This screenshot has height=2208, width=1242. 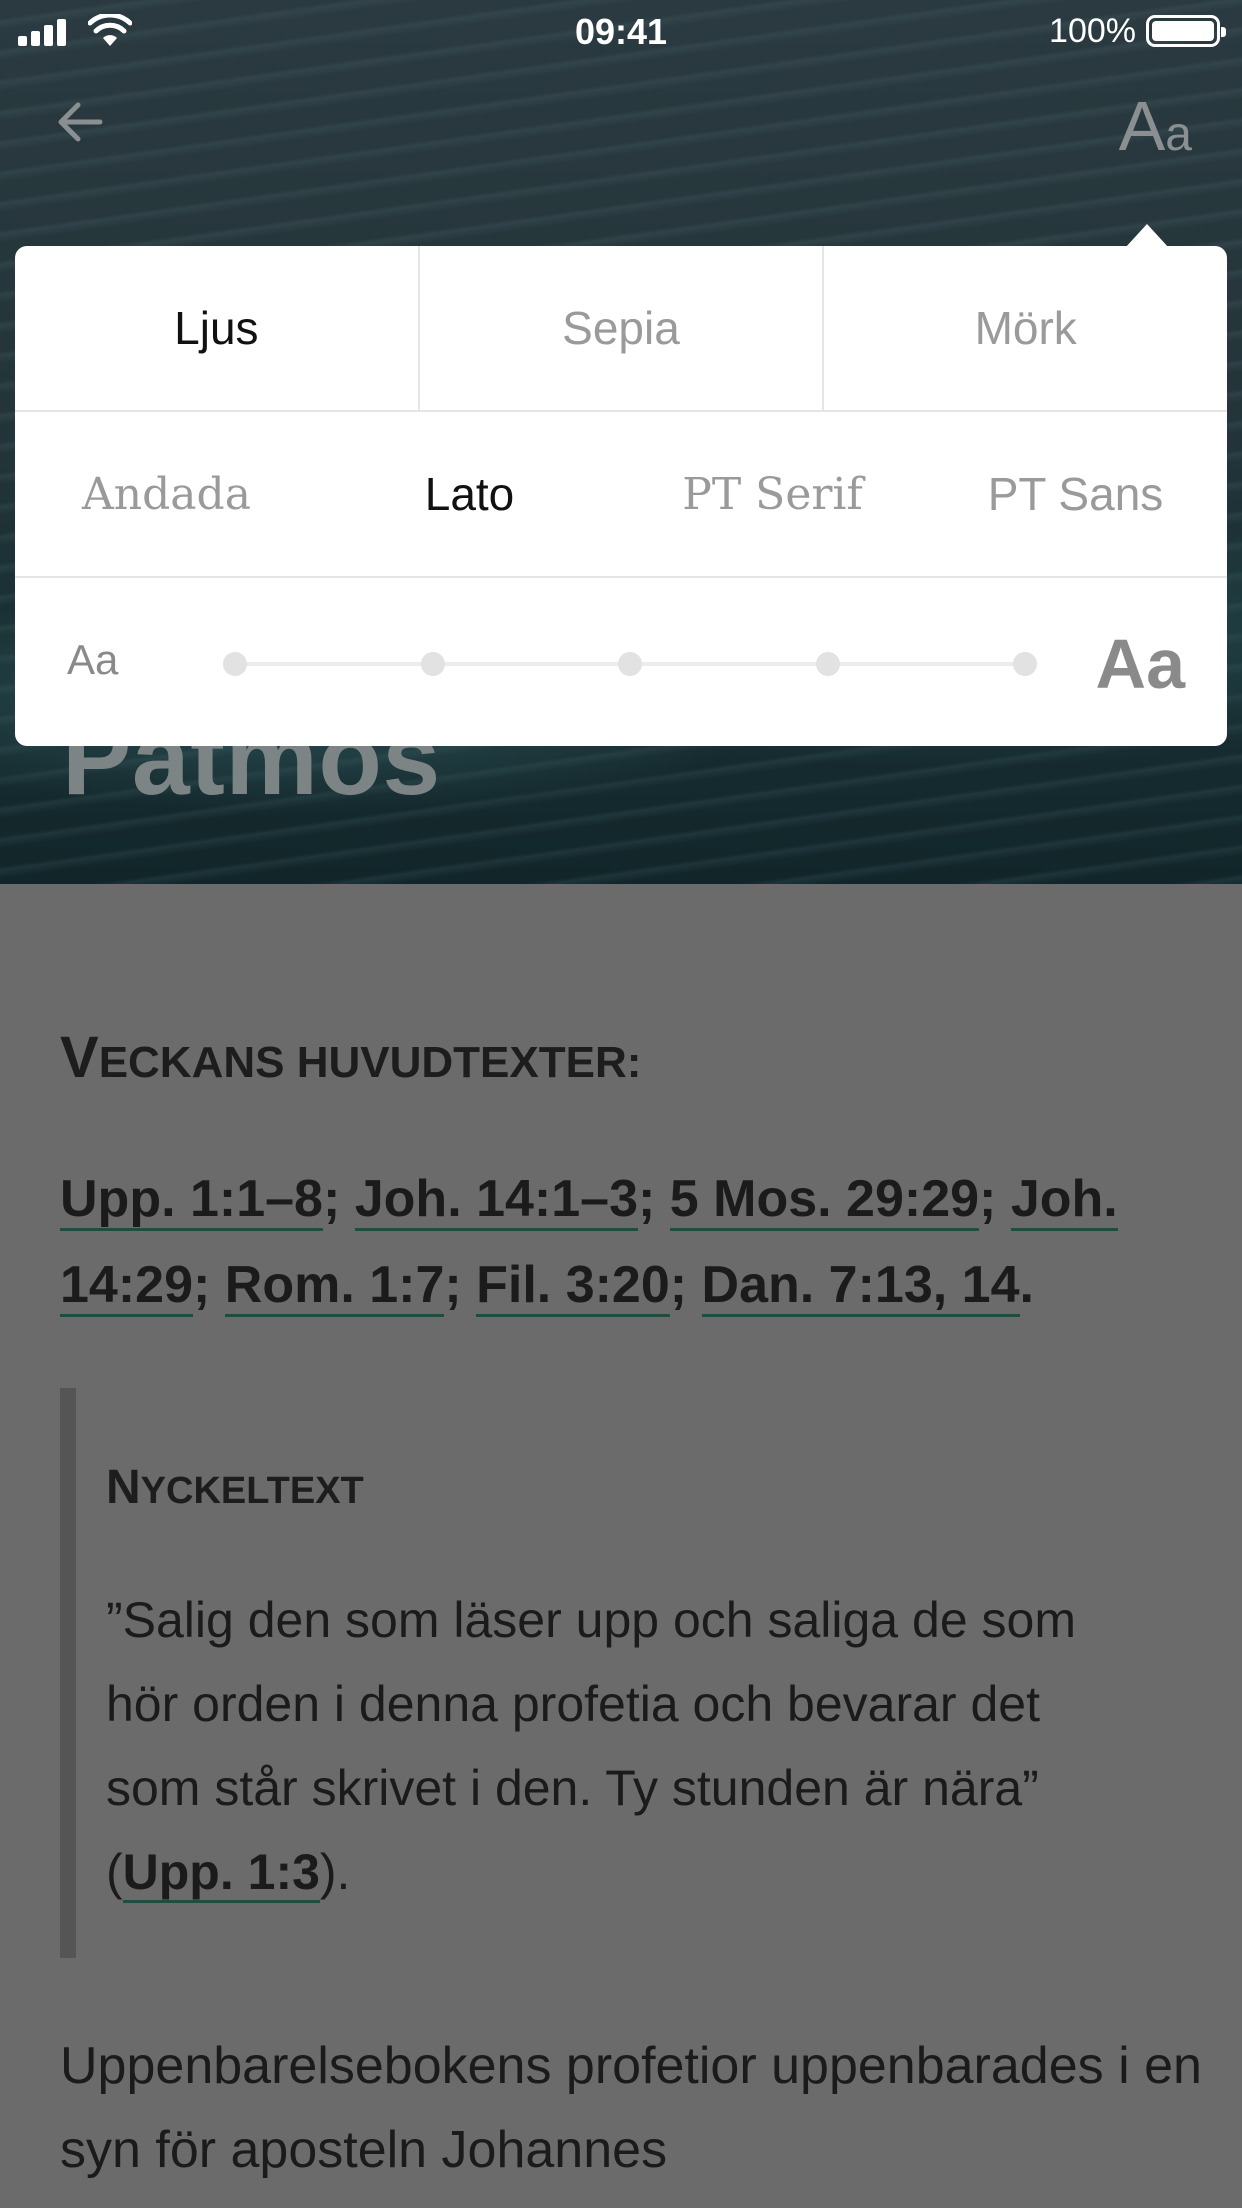 I want to click on theme-option-ljus: Ljus, so click(x=216, y=328).